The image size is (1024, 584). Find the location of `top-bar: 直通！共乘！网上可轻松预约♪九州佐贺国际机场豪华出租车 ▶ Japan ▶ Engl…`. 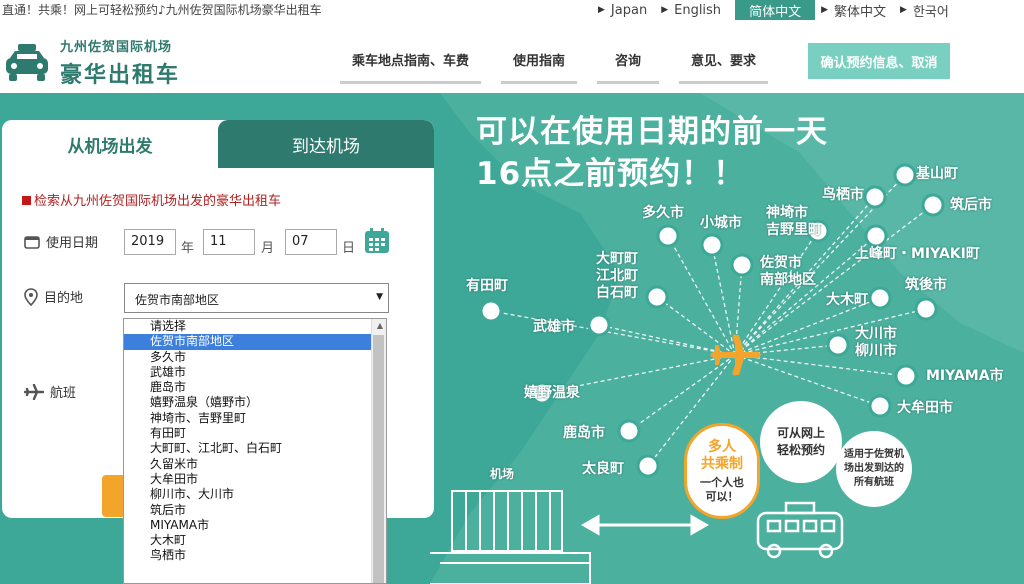

top-bar: 直通！共乘！网上可轻松预约♪九州佐贺国际机场豪华出租车 ▶ Japan ▶ Engl… is located at coordinates (512, 10).